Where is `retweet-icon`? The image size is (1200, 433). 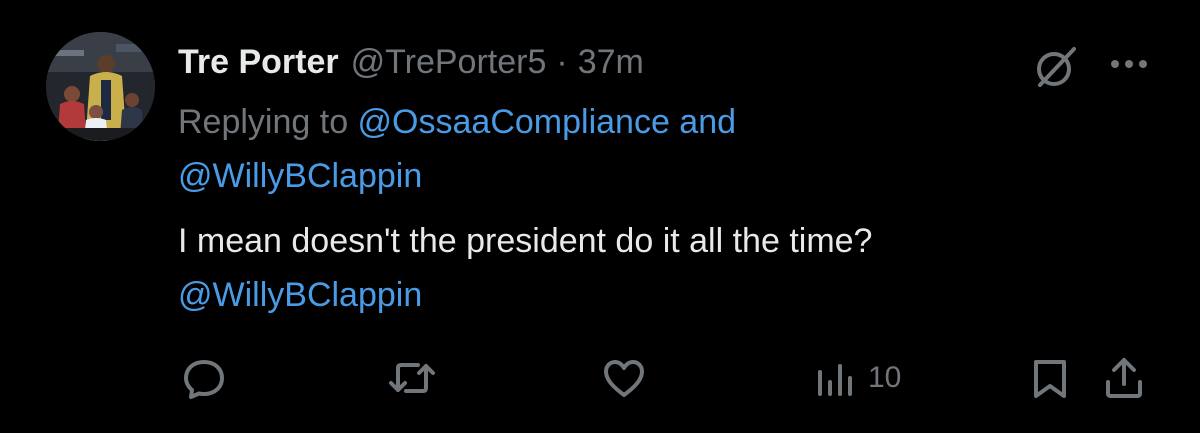
retweet-icon is located at coordinates (412, 378).